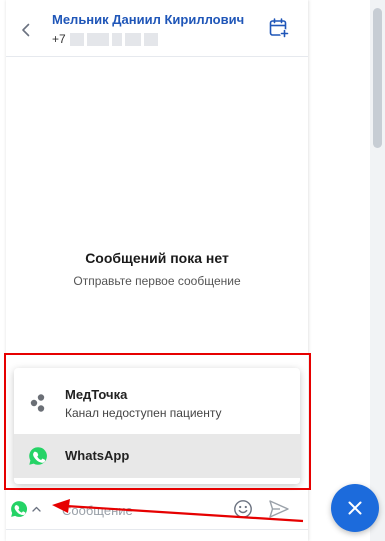  I want to click on medtochka-icon, so click(37, 403).